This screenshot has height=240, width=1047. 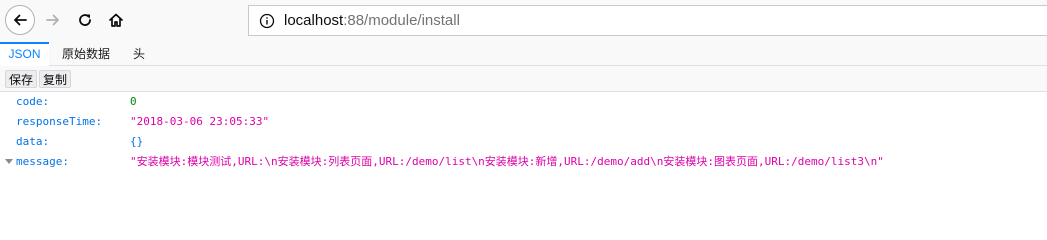 I want to click on back-button, so click(x=20, y=20).